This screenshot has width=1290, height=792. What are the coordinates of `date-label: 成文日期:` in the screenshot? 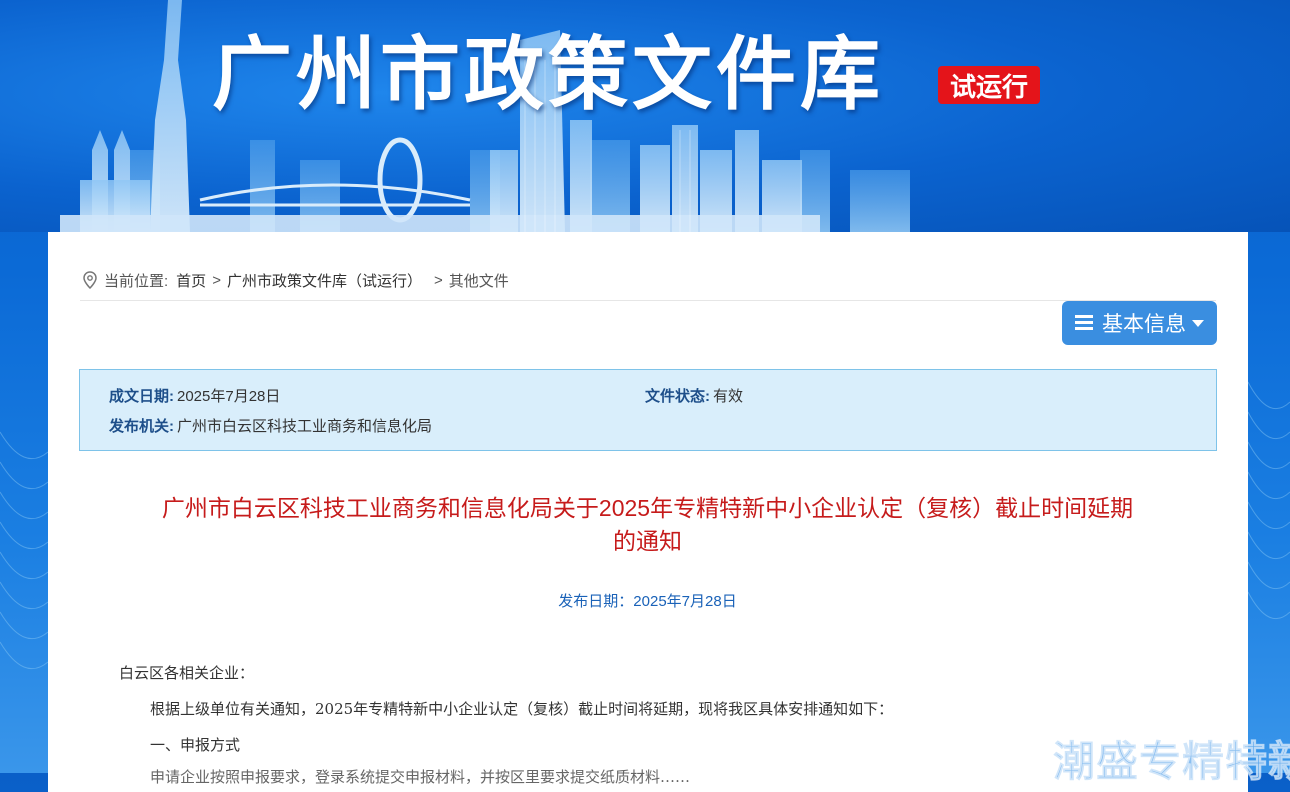 It's located at (141, 396).